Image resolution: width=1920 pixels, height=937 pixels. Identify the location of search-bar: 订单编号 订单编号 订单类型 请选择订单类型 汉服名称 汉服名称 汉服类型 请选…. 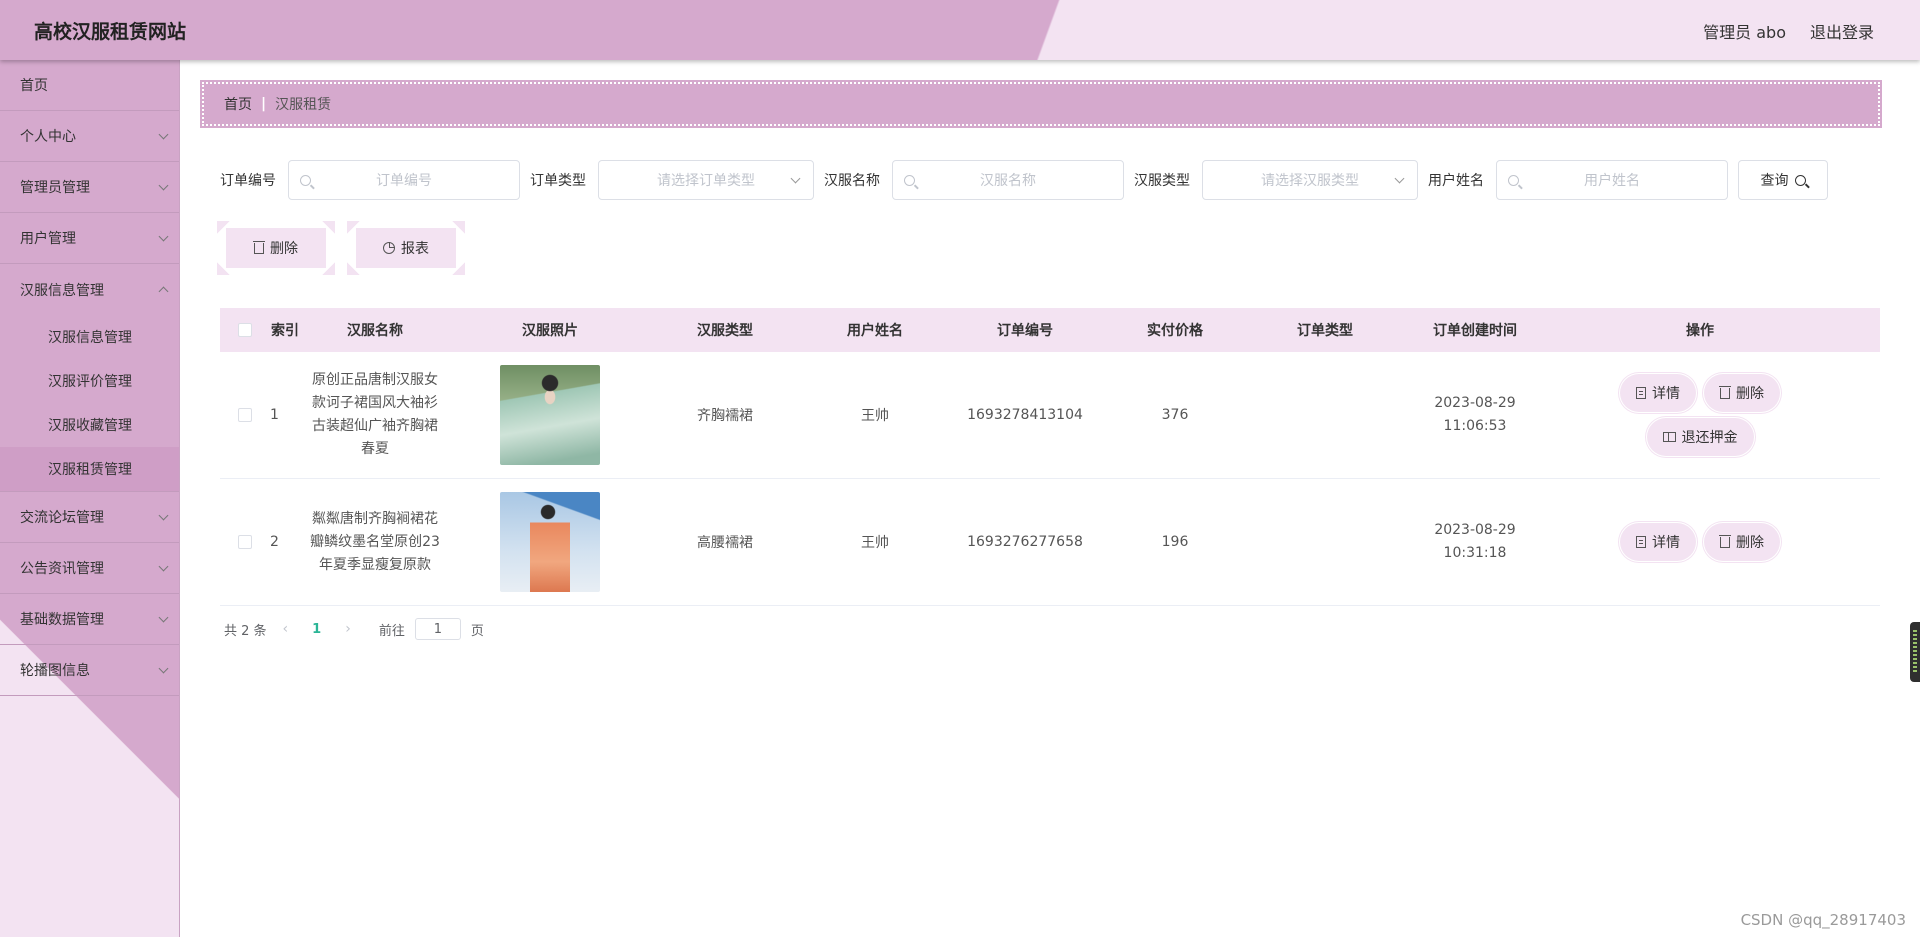
(1024, 180).